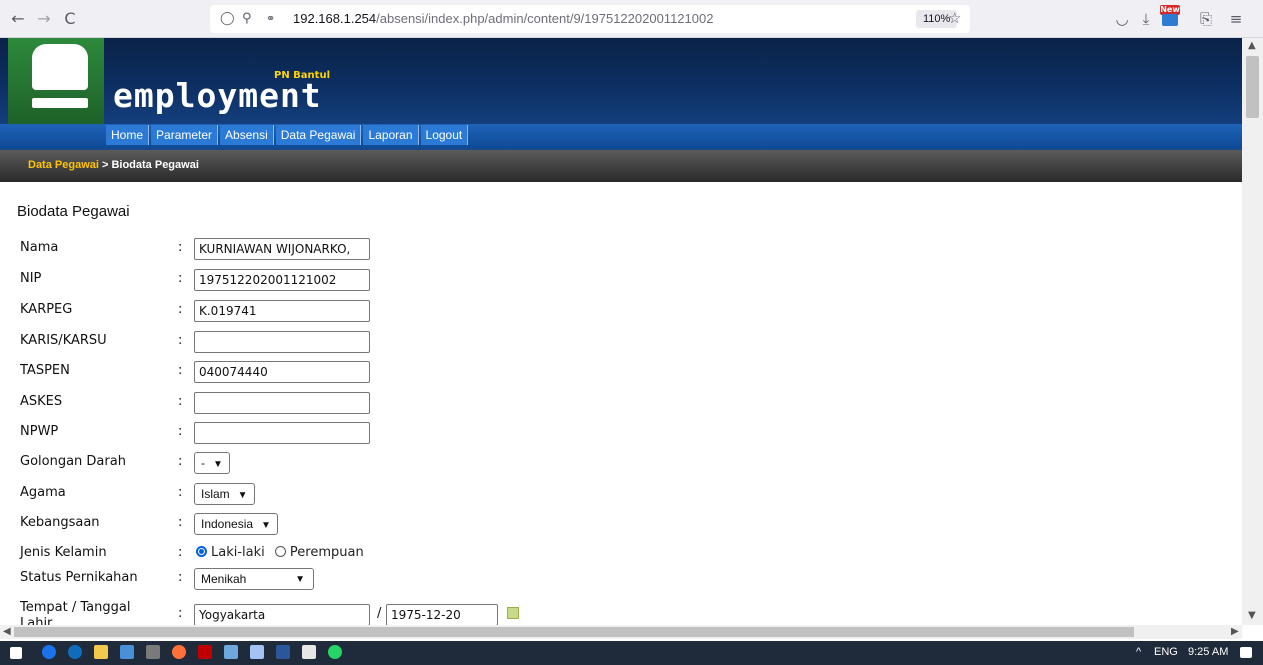  Describe the element at coordinates (60, 103) in the screenshot. I see `logo-shape-bottom` at that location.